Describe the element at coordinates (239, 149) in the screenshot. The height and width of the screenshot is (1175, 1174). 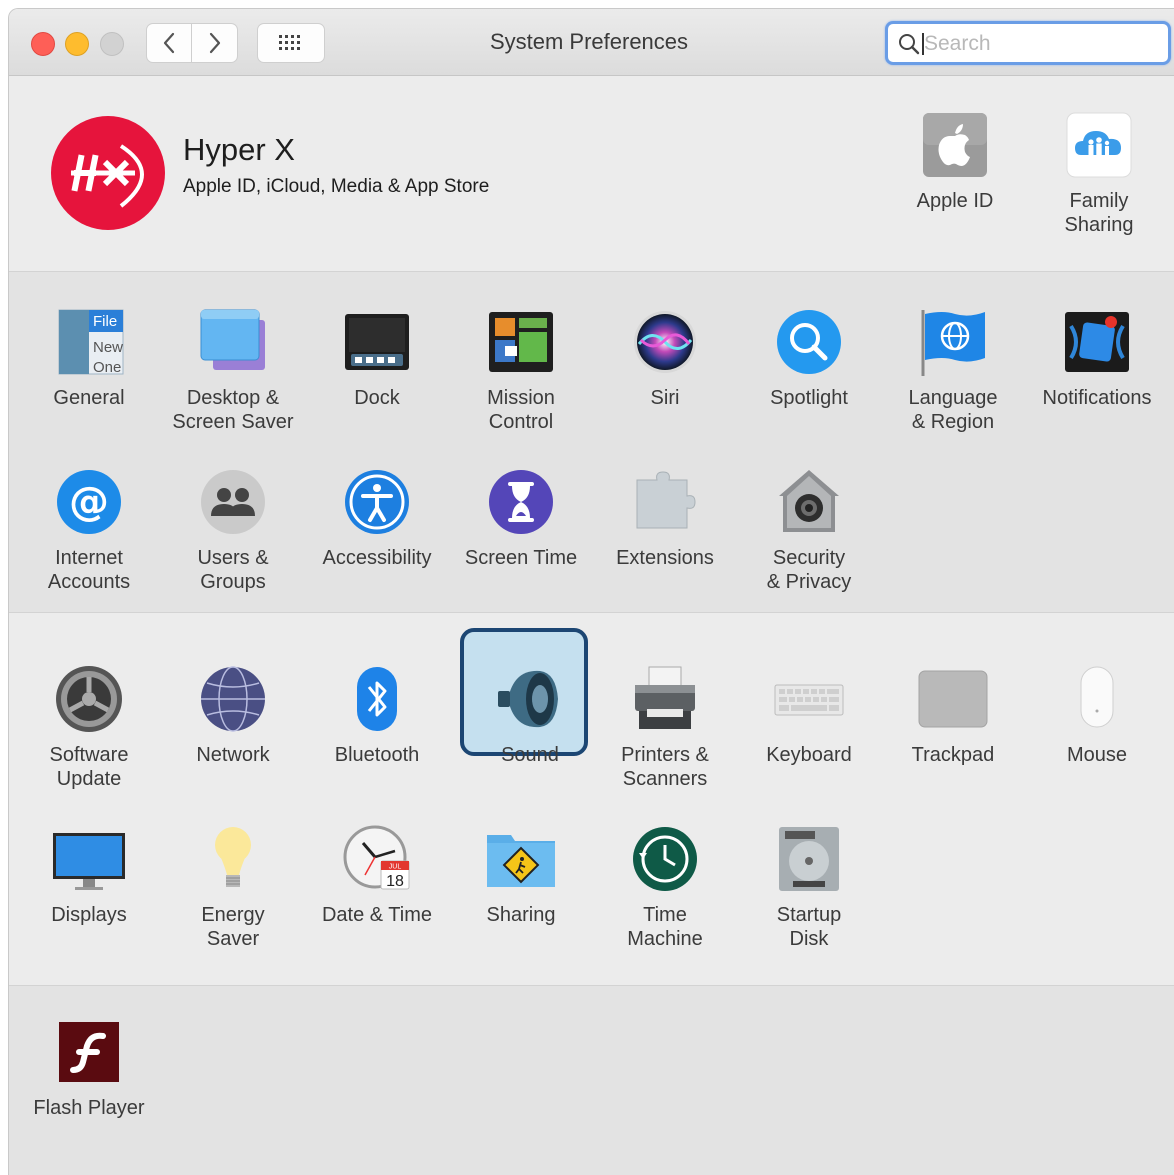
I see `account-name: Hyper X` at that location.